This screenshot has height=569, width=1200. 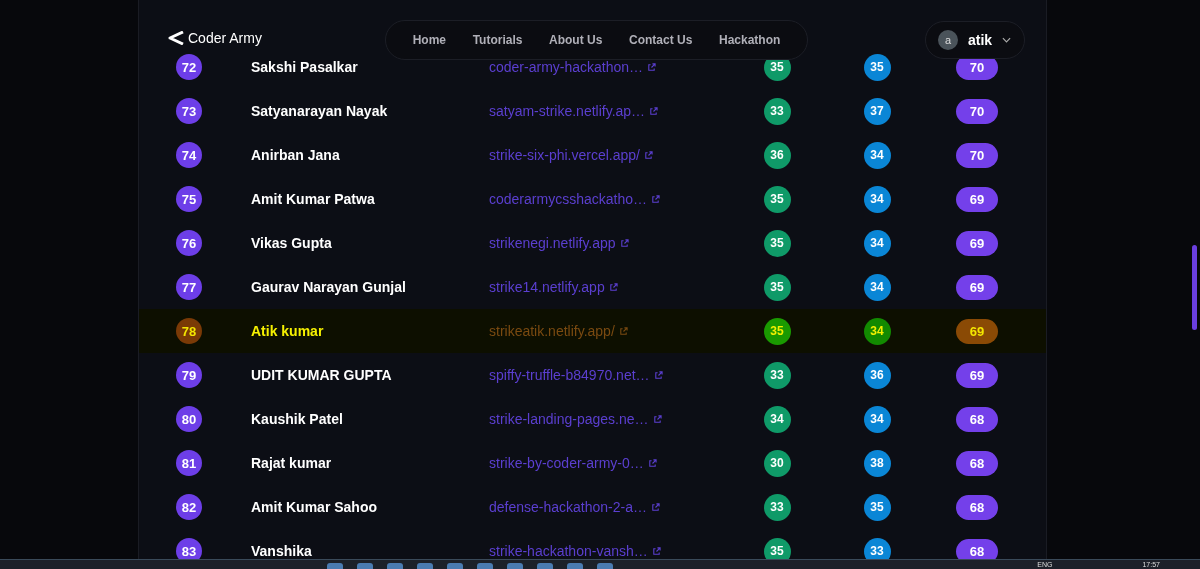 I want to click on score-badge: 38, so click(x=877, y=463).